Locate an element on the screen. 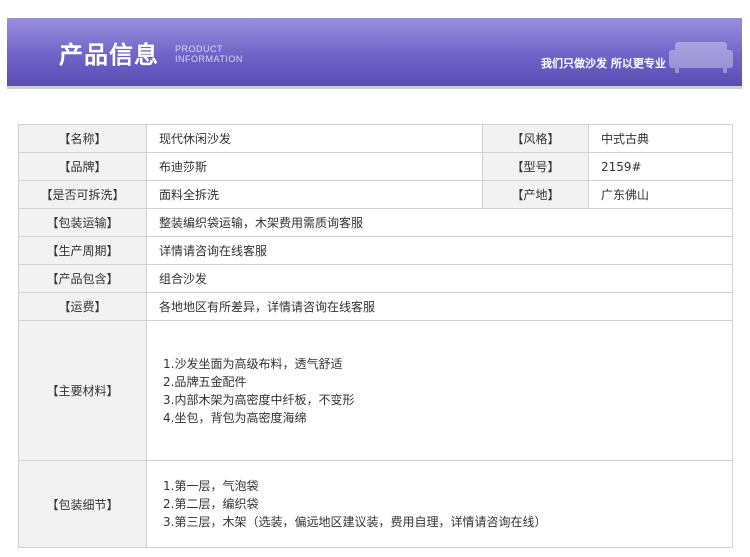 The image size is (750, 557). packing-label: 【包装细节】 is located at coordinates (82, 504).